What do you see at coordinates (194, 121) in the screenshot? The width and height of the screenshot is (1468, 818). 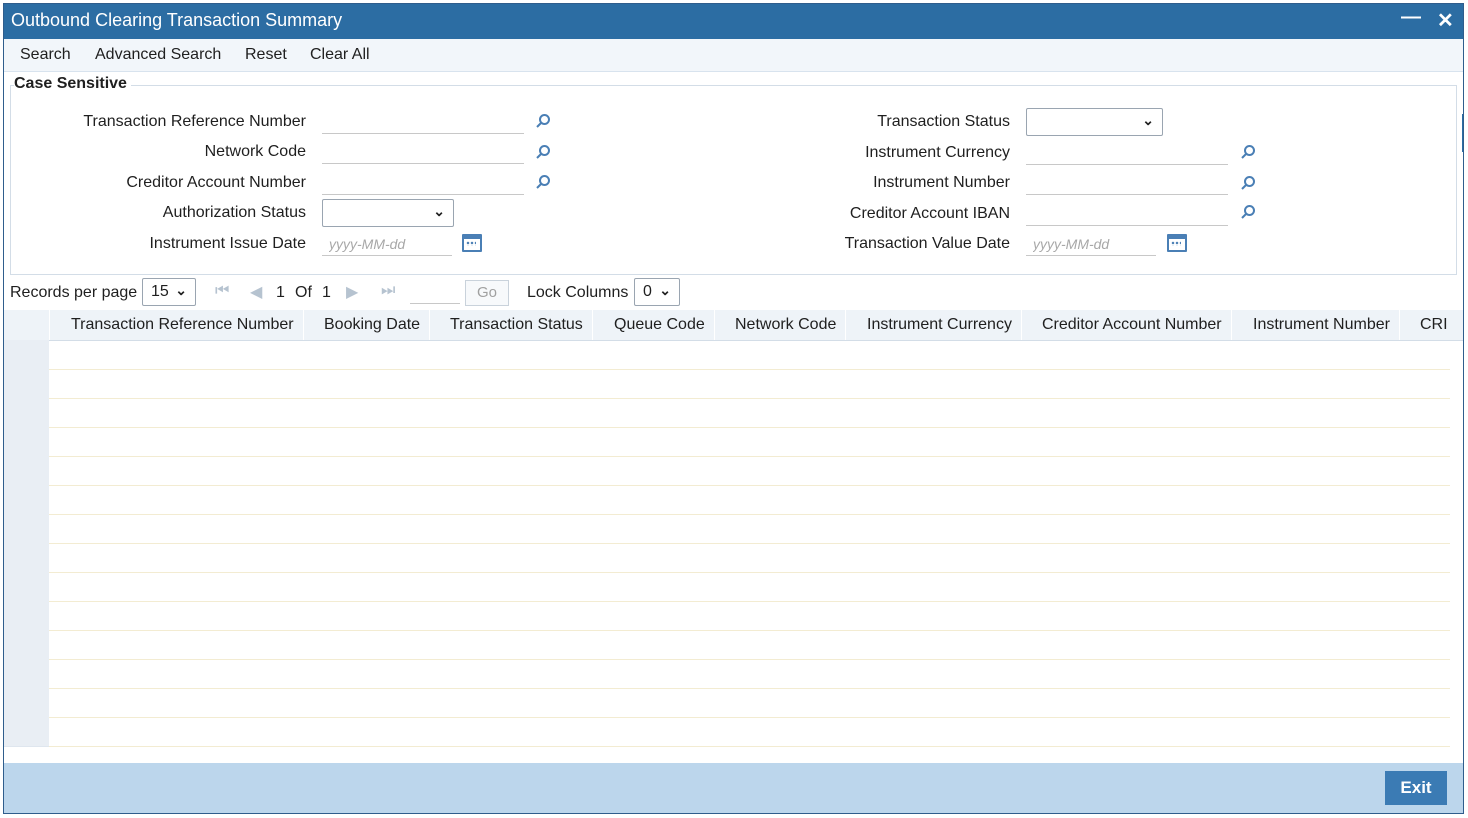 I see `transaction-reference-number-label: Transaction Reference Number` at bounding box center [194, 121].